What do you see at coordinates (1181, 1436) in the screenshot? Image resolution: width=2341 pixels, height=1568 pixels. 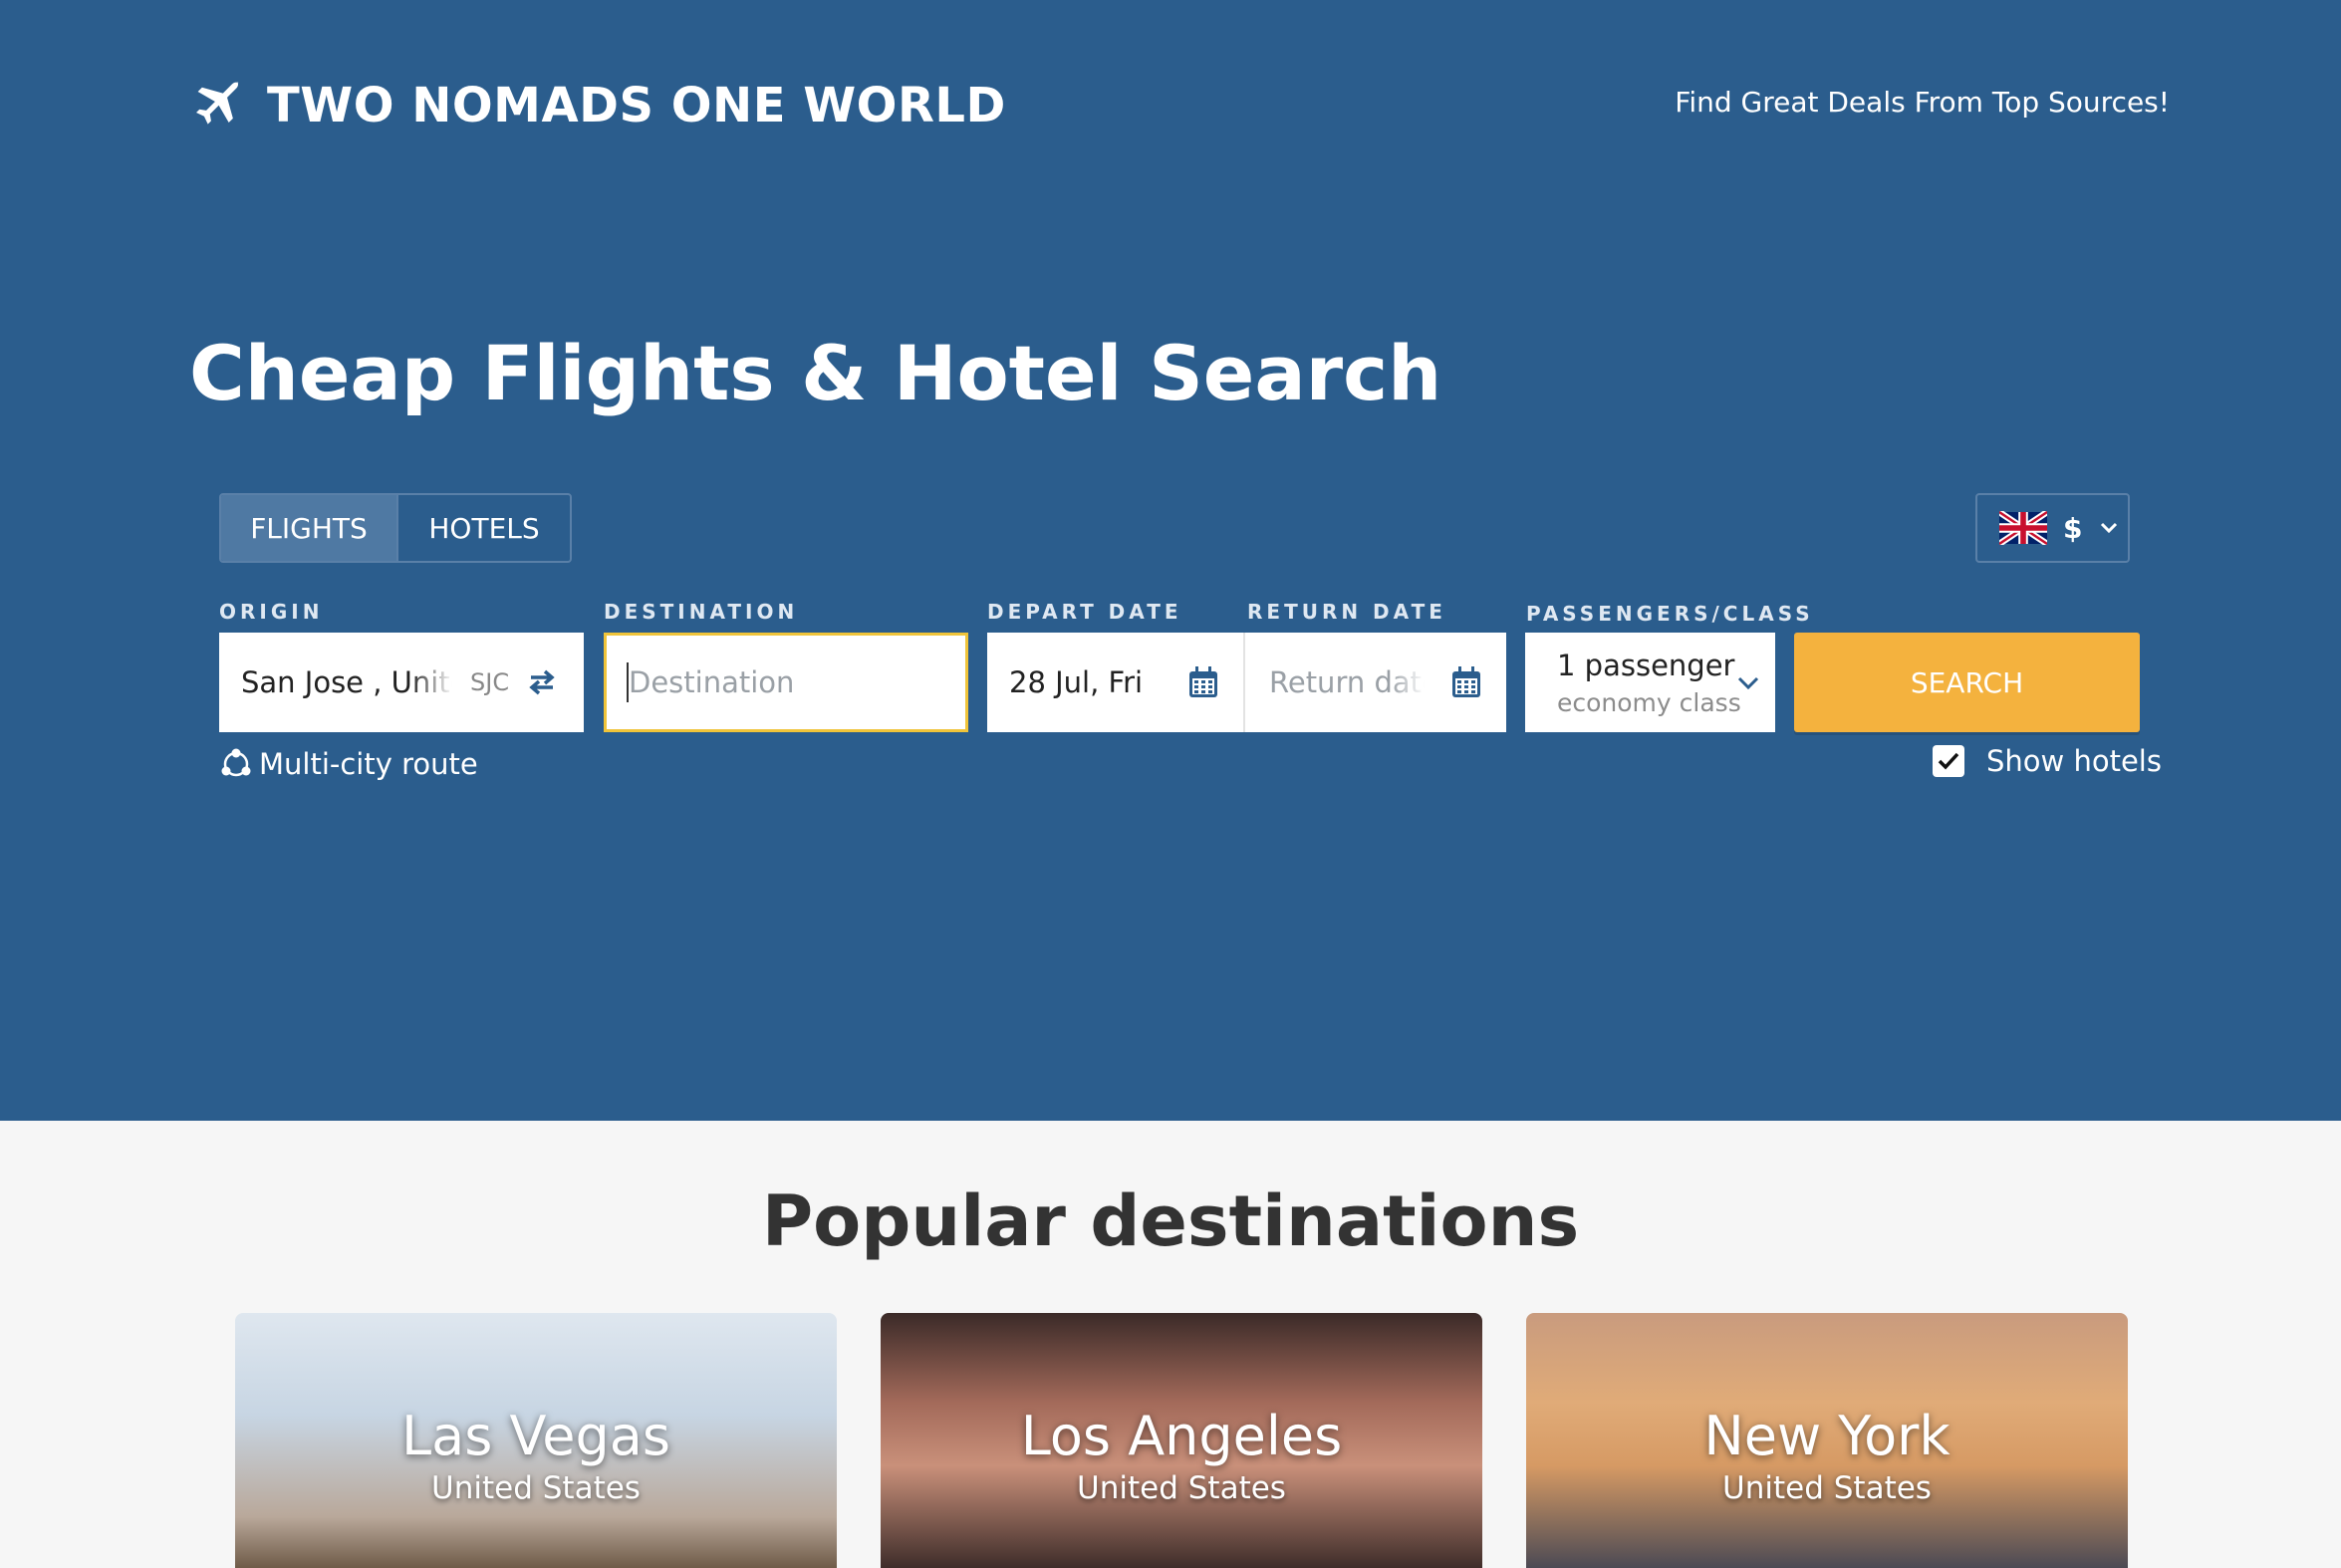 I see `card-city: Los Angeles` at bounding box center [1181, 1436].